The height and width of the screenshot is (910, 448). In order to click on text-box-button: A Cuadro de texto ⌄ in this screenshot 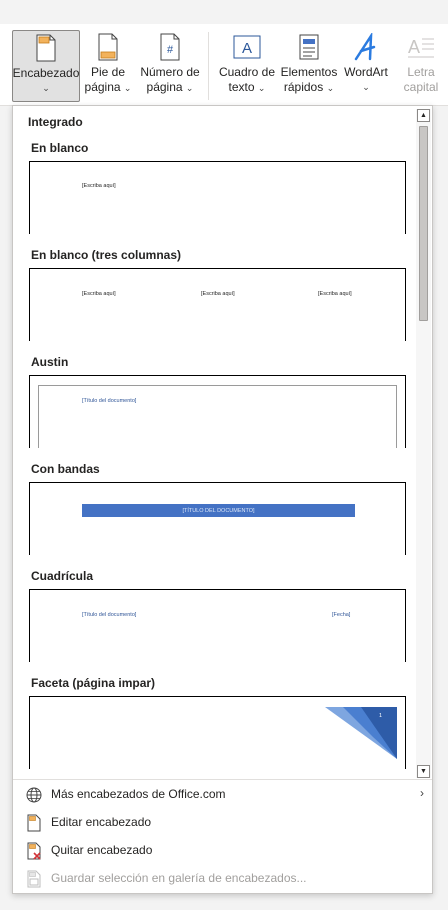, I will do `click(247, 66)`.